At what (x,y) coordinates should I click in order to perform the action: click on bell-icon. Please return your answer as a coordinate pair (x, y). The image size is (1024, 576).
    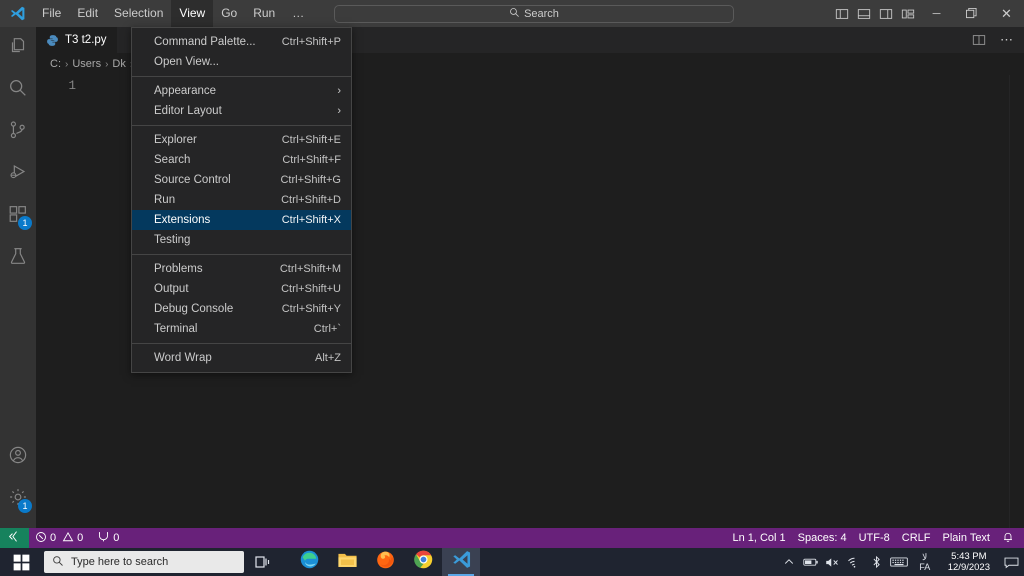
    Looking at the image, I should click on (1008, 538).